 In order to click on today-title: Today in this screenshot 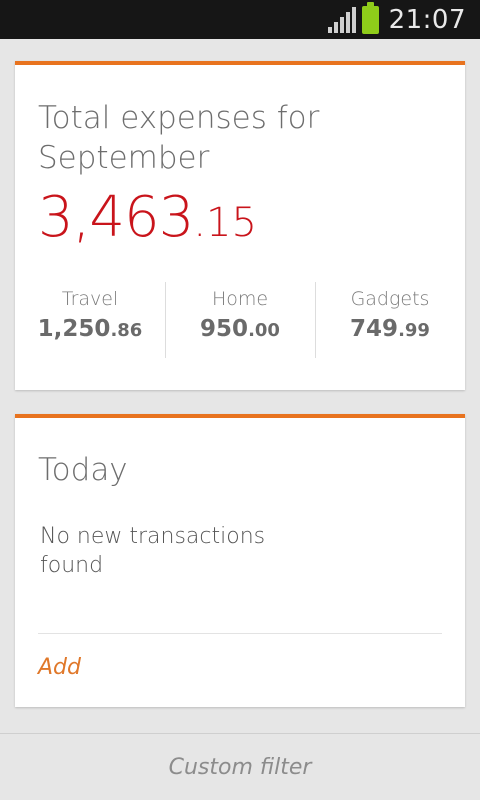, I will do `click(83, 470)`.